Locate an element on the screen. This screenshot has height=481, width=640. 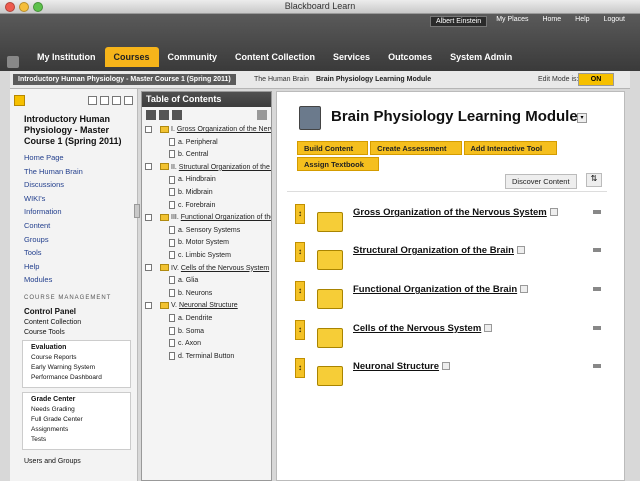
toc-subitem: b. Soma is located at coordinates (206, 332).